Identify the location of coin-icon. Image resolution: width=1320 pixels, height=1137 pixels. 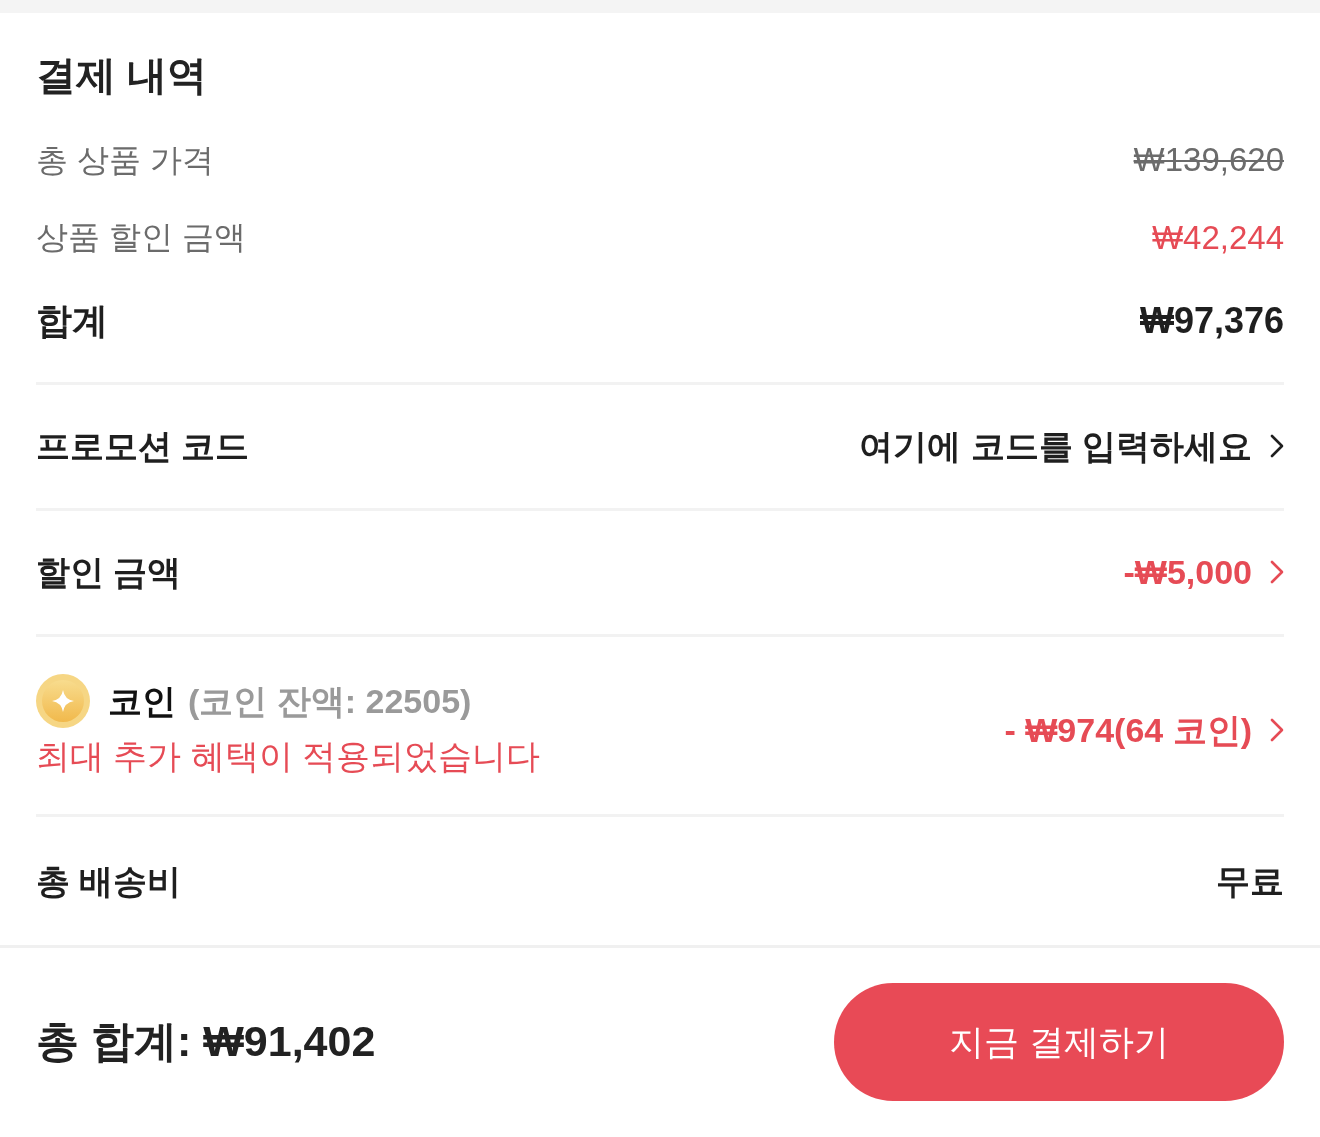
(63, 701).